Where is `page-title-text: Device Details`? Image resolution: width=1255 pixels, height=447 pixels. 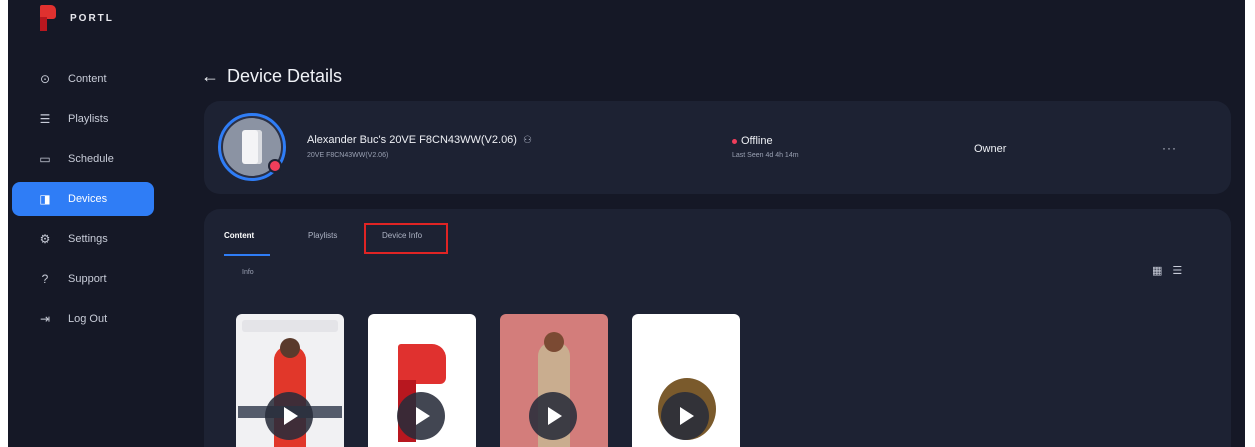
page-title-text: Device Details is located at coordinates (285, 76).